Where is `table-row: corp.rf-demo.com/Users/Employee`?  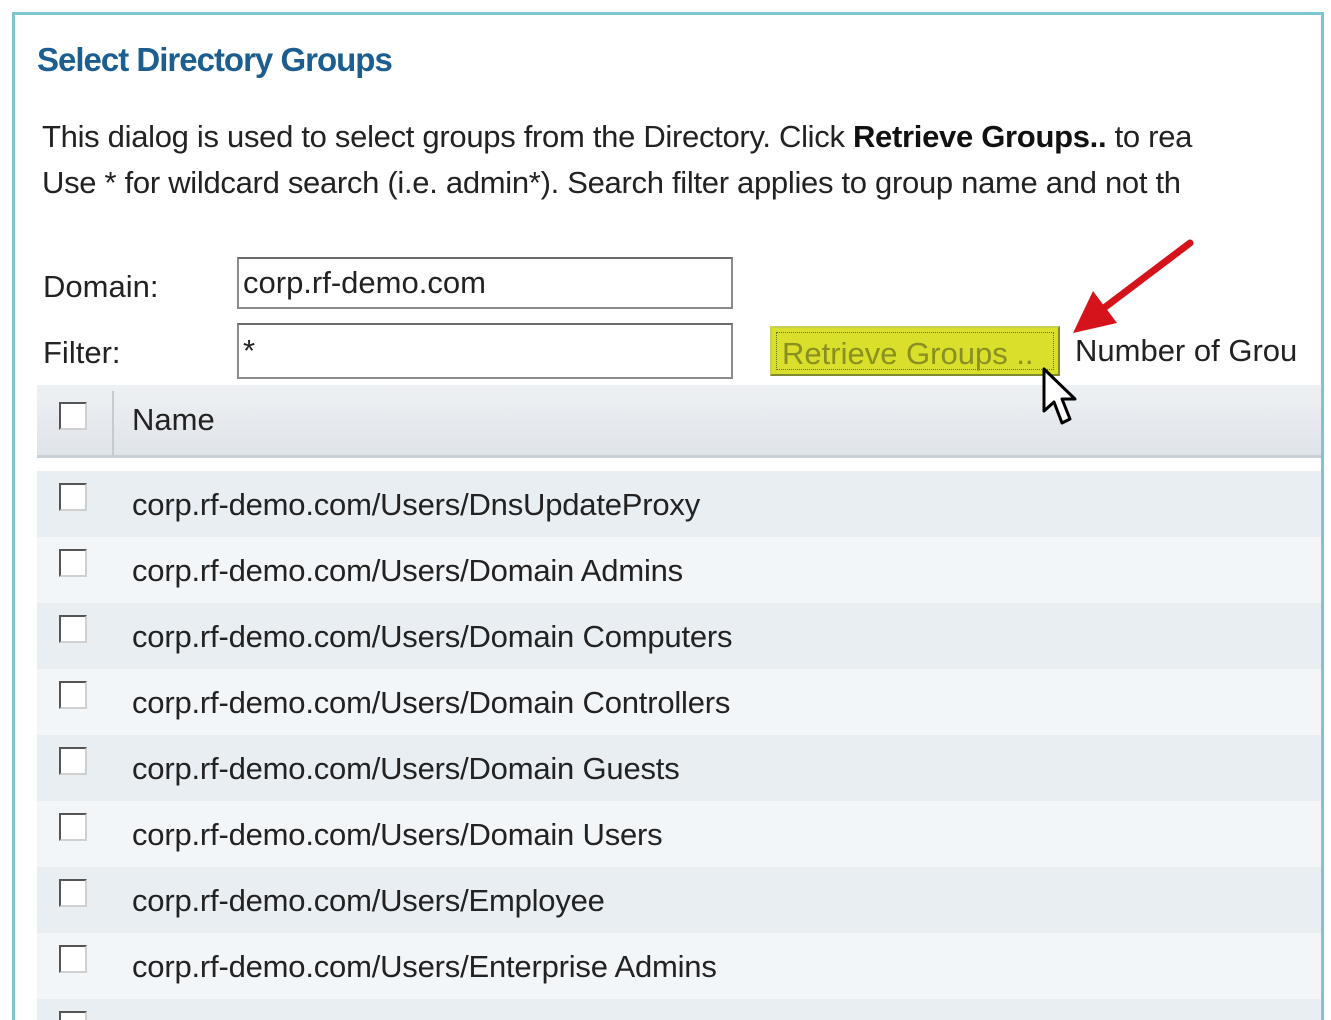
table-row: corp.rf-demo.com/Users/Employee is located at coordinates (679, 900).